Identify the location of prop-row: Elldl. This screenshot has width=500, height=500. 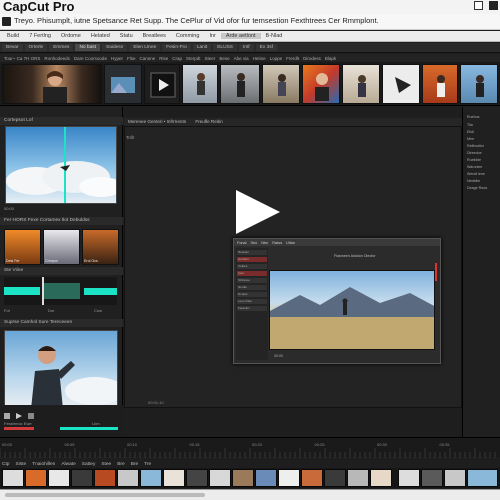
(470, 132).